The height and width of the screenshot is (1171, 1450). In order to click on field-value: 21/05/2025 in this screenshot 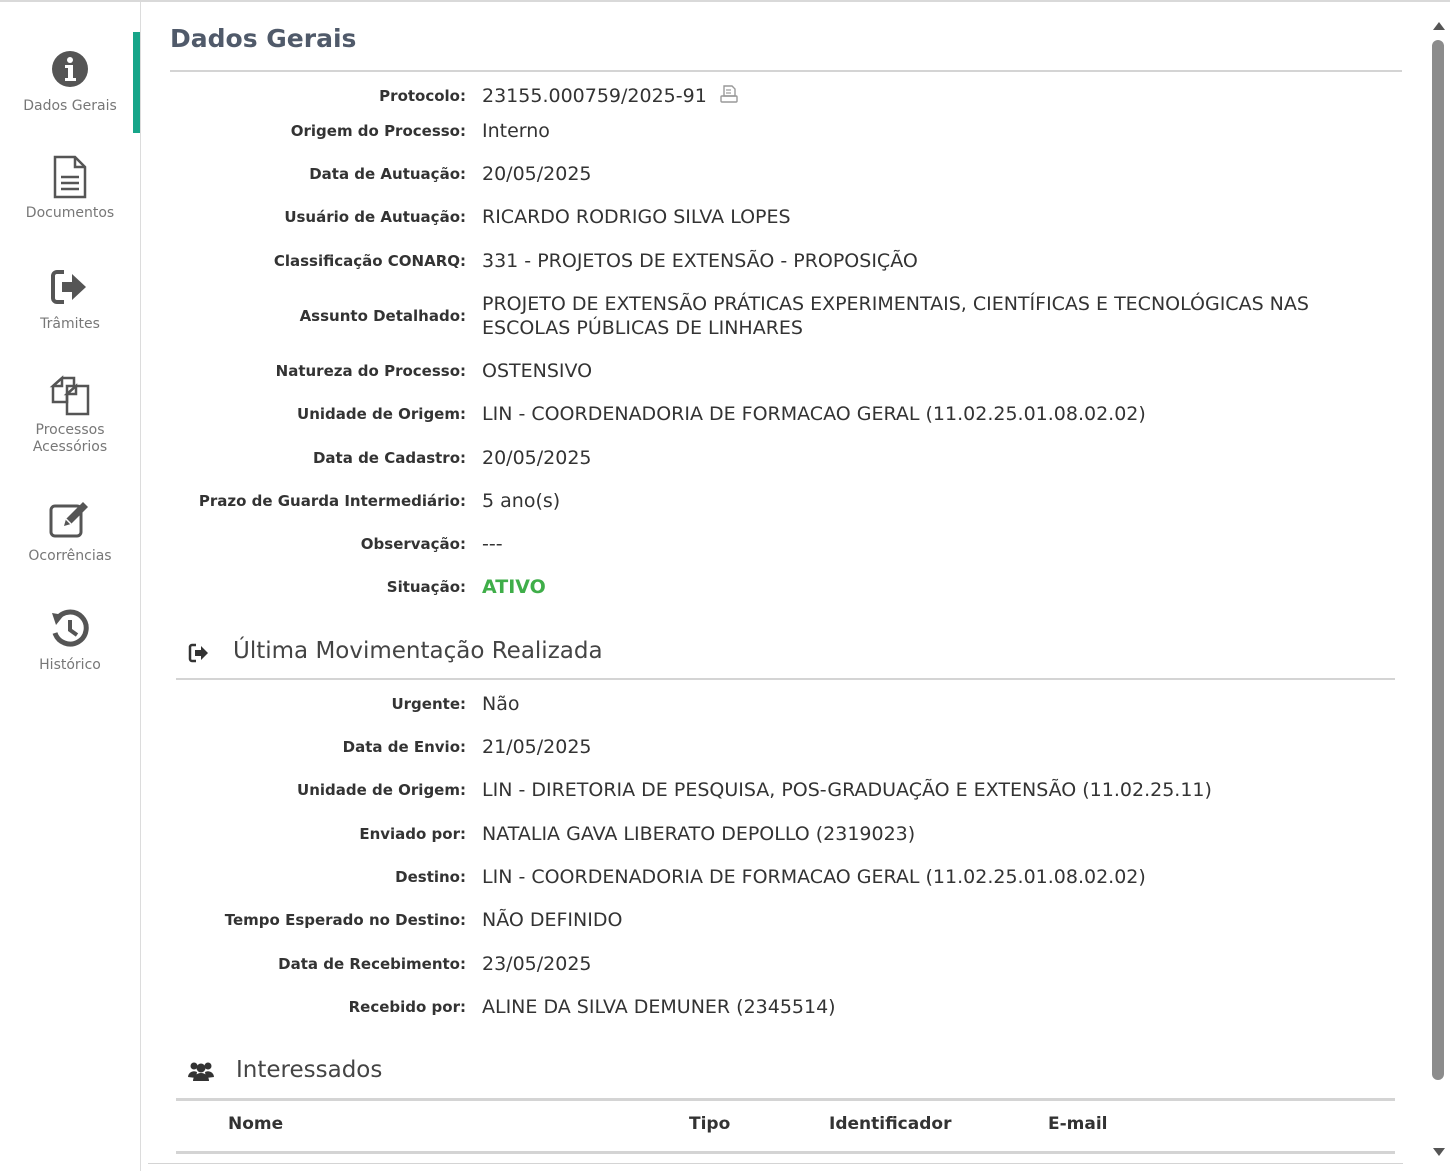, I will do `click(537, 747)`.